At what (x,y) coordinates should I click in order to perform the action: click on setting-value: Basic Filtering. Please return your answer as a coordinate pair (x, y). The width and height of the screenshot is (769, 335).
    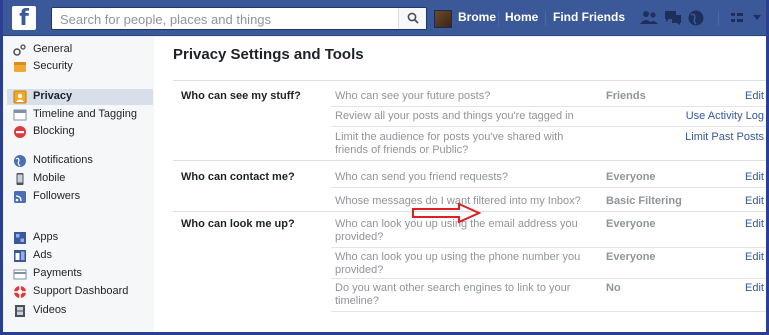
    Looking at the image, I should click on (644, 201).